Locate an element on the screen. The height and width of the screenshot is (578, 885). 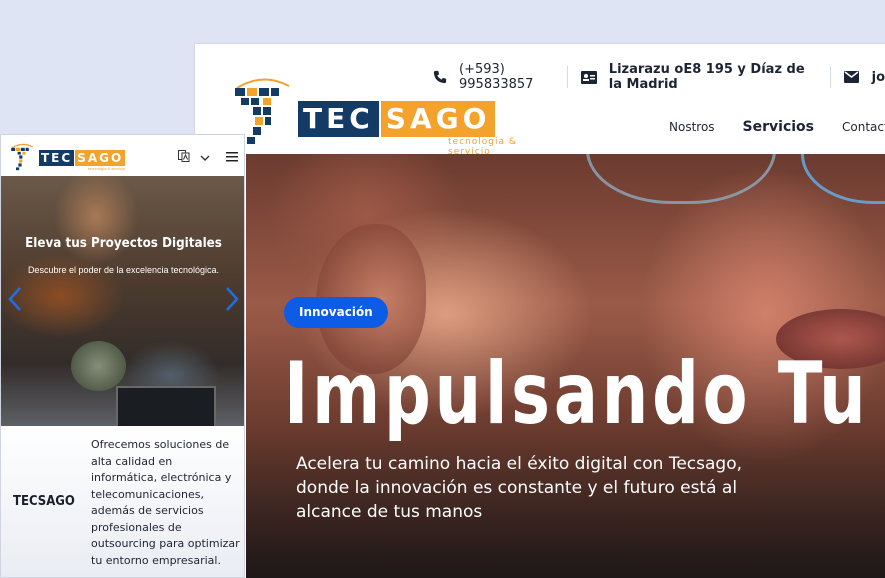
hero-badge: Innovación is located at coordinates (336, 312).